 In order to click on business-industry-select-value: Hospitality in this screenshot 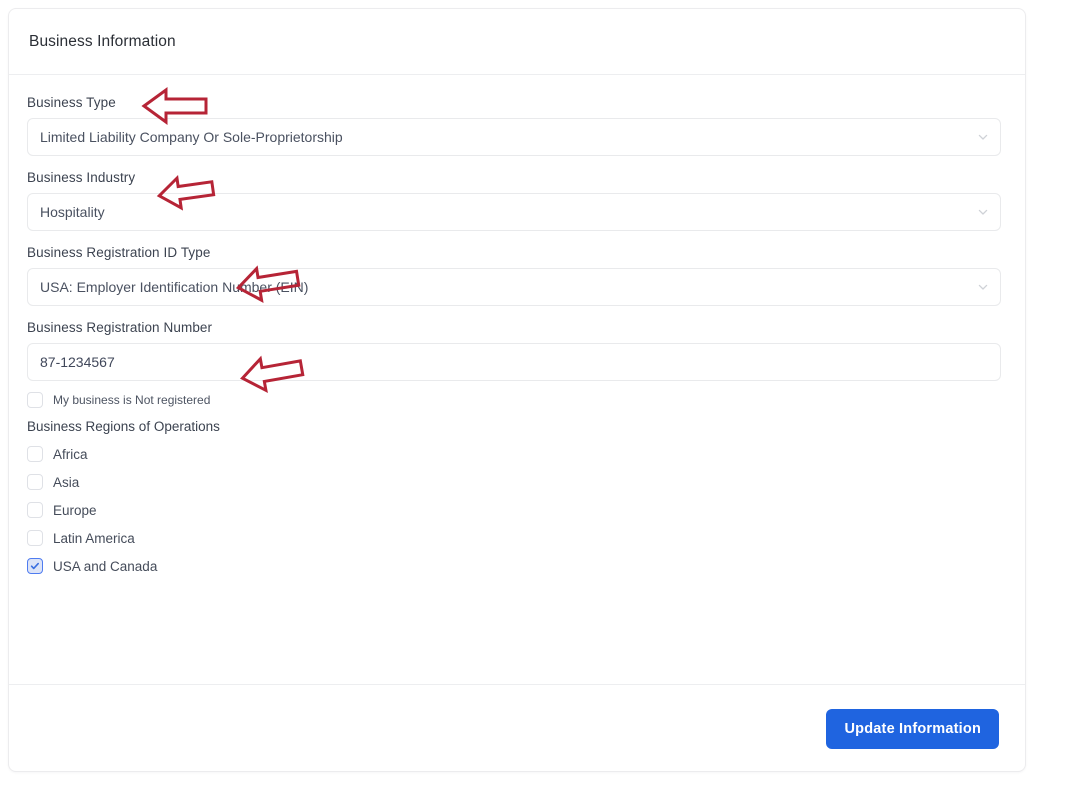, I will do `click(514, 212)`.